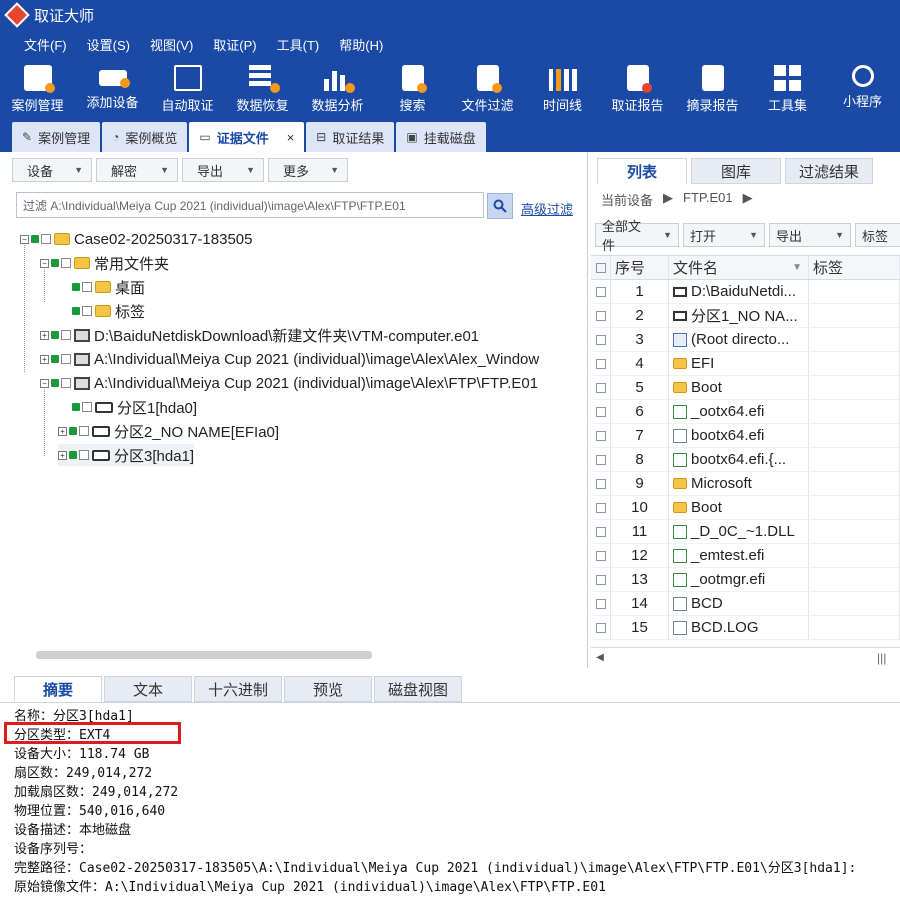 This screenshot has width=900, height=913. I want to click on more-dropdown: 更多 ▼, so click(308, 170).